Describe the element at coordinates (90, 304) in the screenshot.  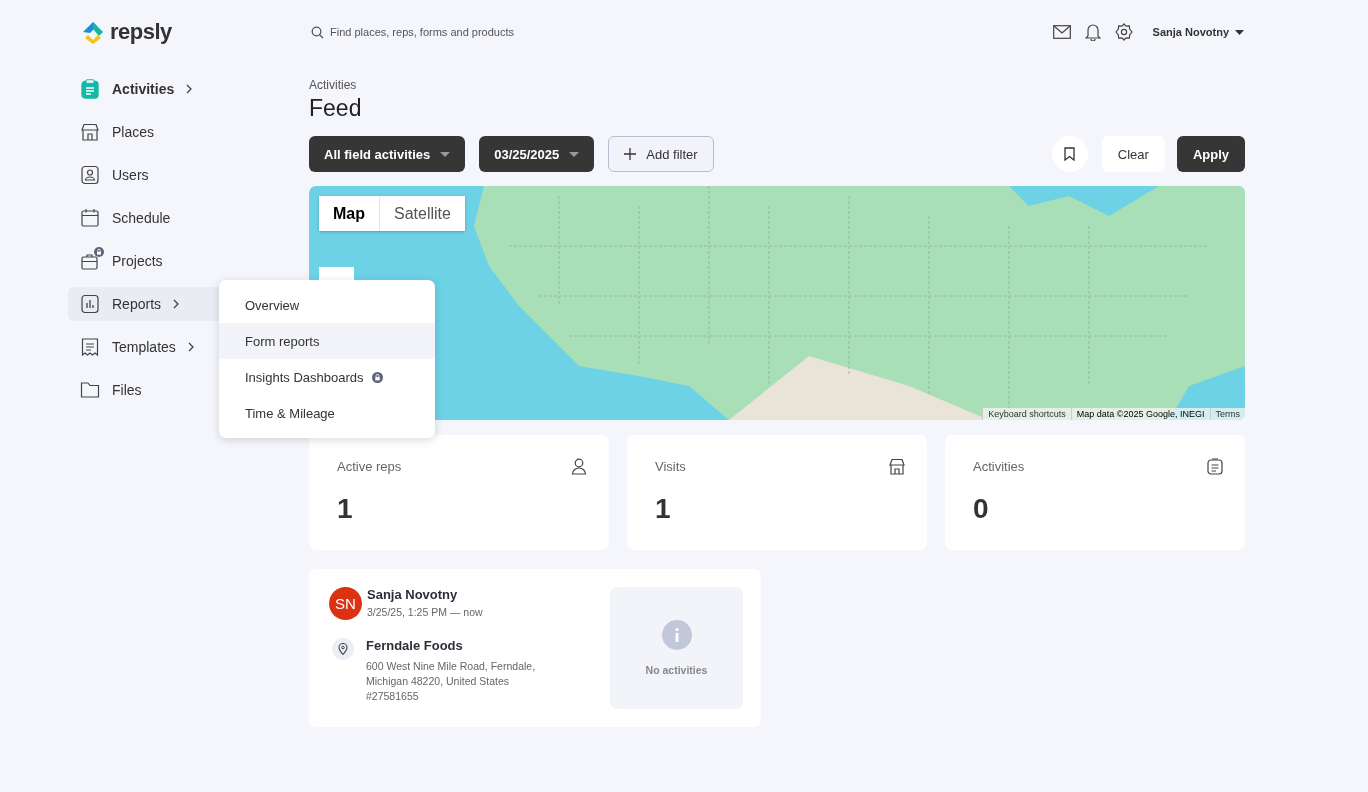
I see `bar-chart-icon` at that location.